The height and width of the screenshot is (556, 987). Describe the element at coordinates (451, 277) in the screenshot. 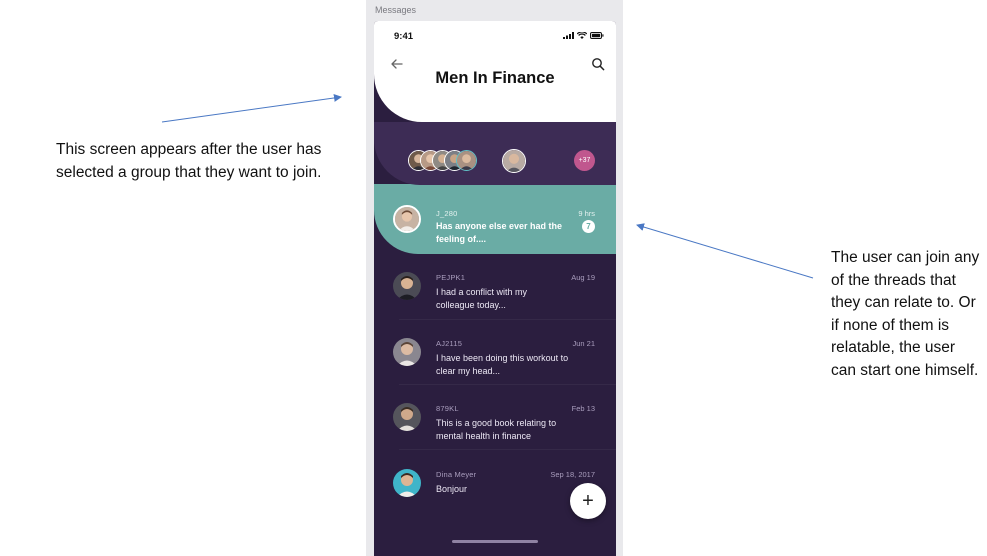

I see `thread-username: PEJPK1` at that location.